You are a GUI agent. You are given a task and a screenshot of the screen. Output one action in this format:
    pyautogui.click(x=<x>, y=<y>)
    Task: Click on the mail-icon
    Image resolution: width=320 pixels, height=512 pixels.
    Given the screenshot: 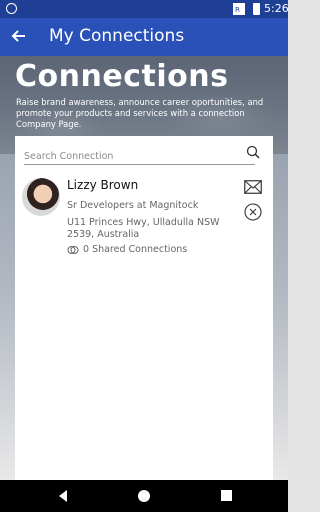 What is the action you would take?
    pyautogui.click(x=253, y=187)
    